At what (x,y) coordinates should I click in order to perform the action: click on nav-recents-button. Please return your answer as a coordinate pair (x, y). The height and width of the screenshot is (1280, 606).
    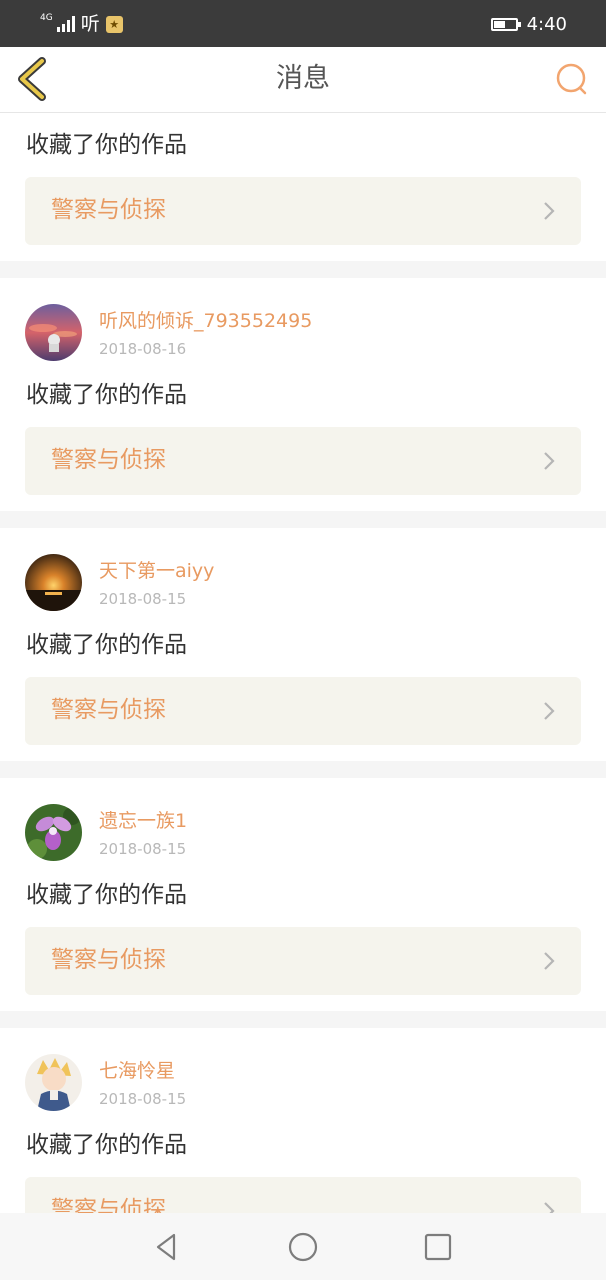
    Looking at the image, I should click on (438, 1247).